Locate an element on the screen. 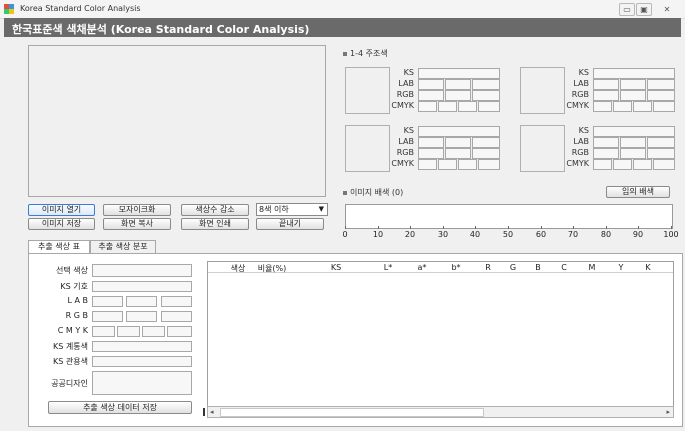  column-header: 비율(%) is located at coordinates (272, 268).